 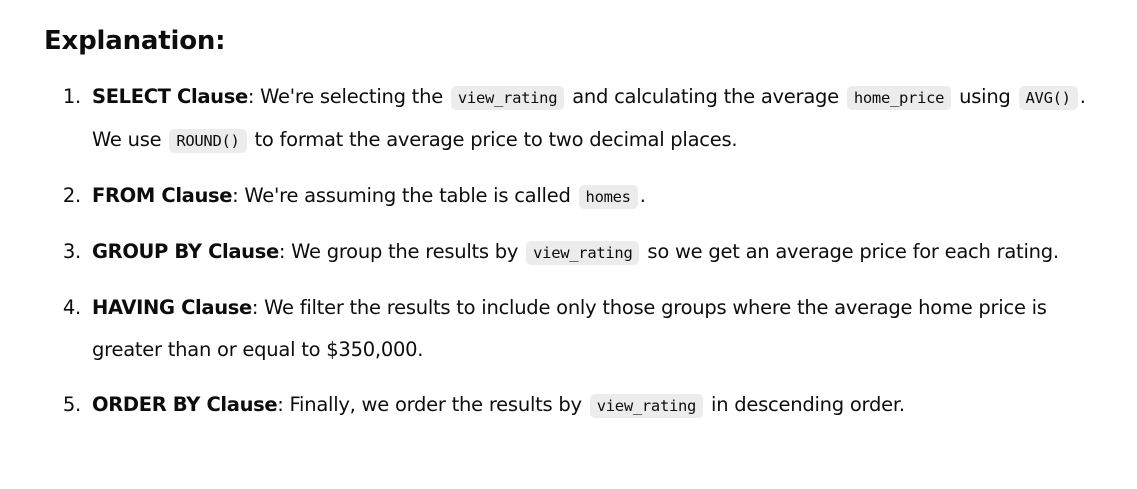 I want to click on inline-code: AVG(), so click(x=1048, y=98).